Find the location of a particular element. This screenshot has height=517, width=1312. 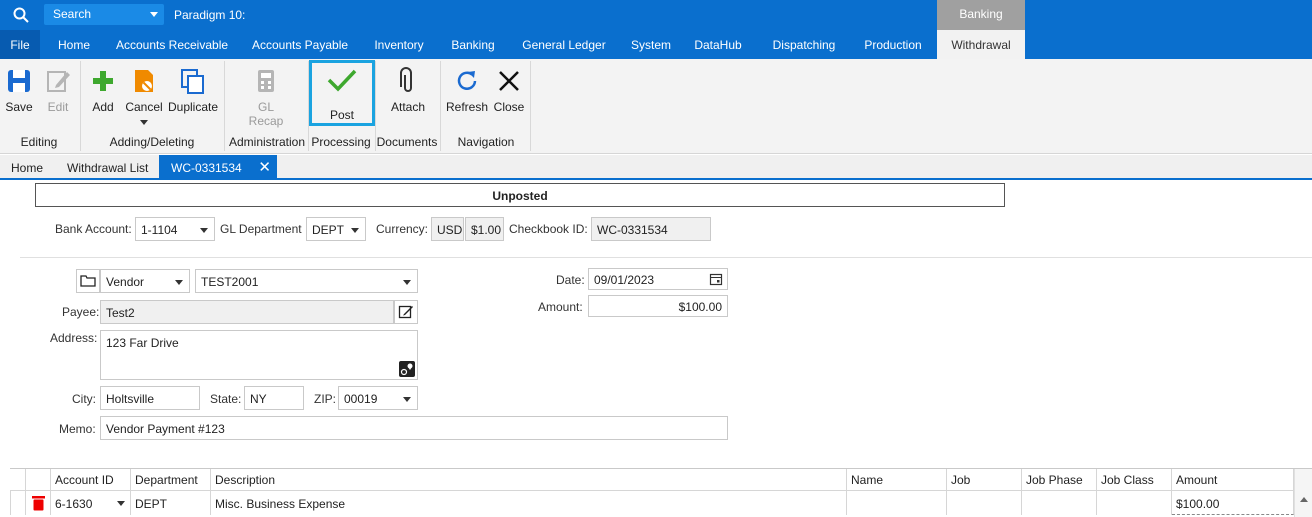

duplicate-label: Duplicate is located at coordinates (193, 107).